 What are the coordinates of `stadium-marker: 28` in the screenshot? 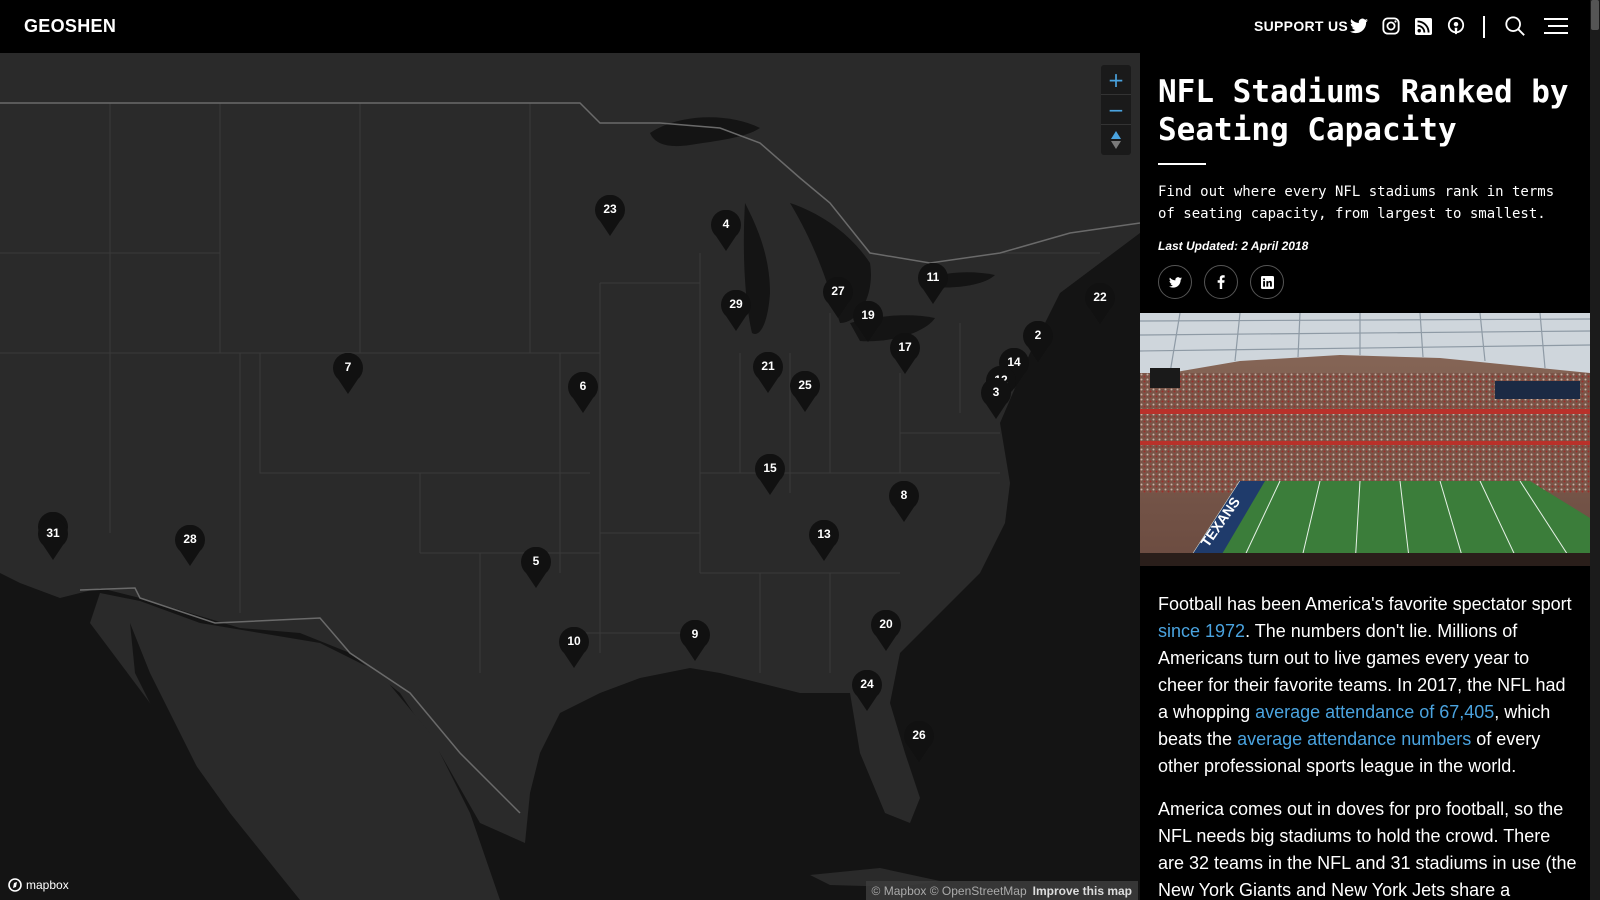 It's located at (190, 546).